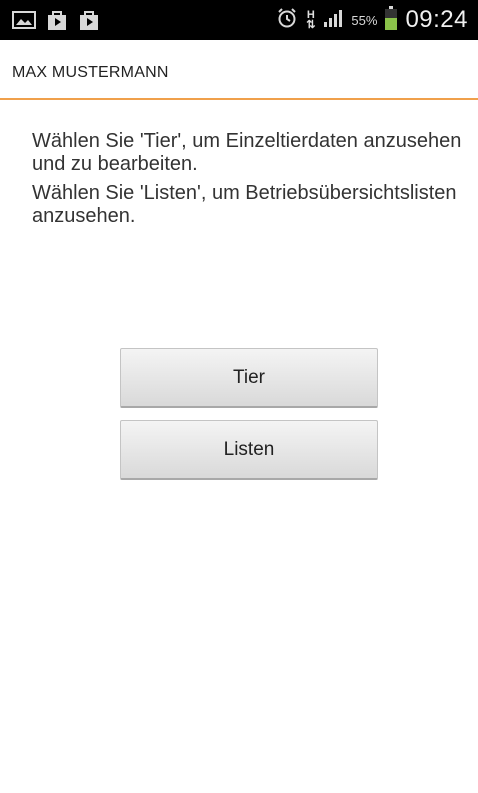  I want to click on system-icons: H ⇅ 55% 09:24, so click(372, 20).